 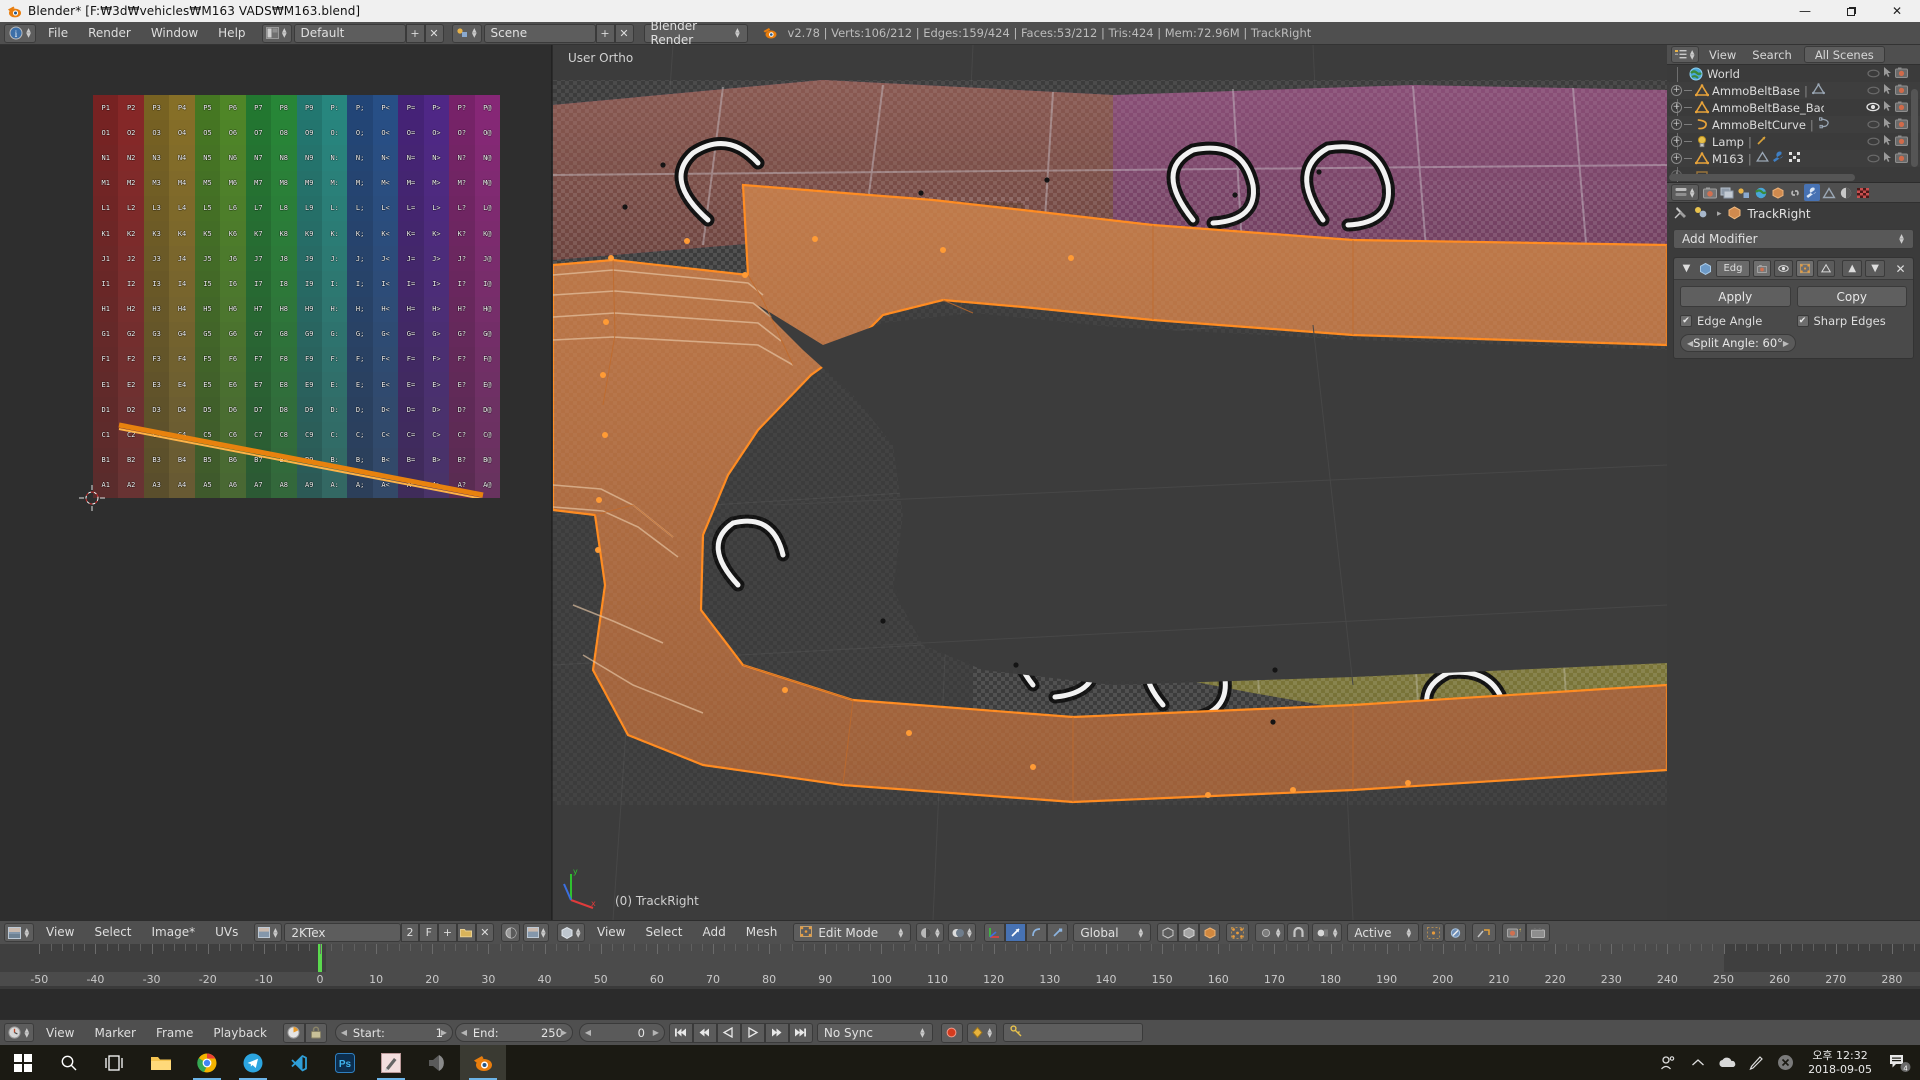 What do you see at coordinates (1686, 321) in the screenshot?
I see `edge-angle-checkbox: ✔` at bounding box center [1686, 321].